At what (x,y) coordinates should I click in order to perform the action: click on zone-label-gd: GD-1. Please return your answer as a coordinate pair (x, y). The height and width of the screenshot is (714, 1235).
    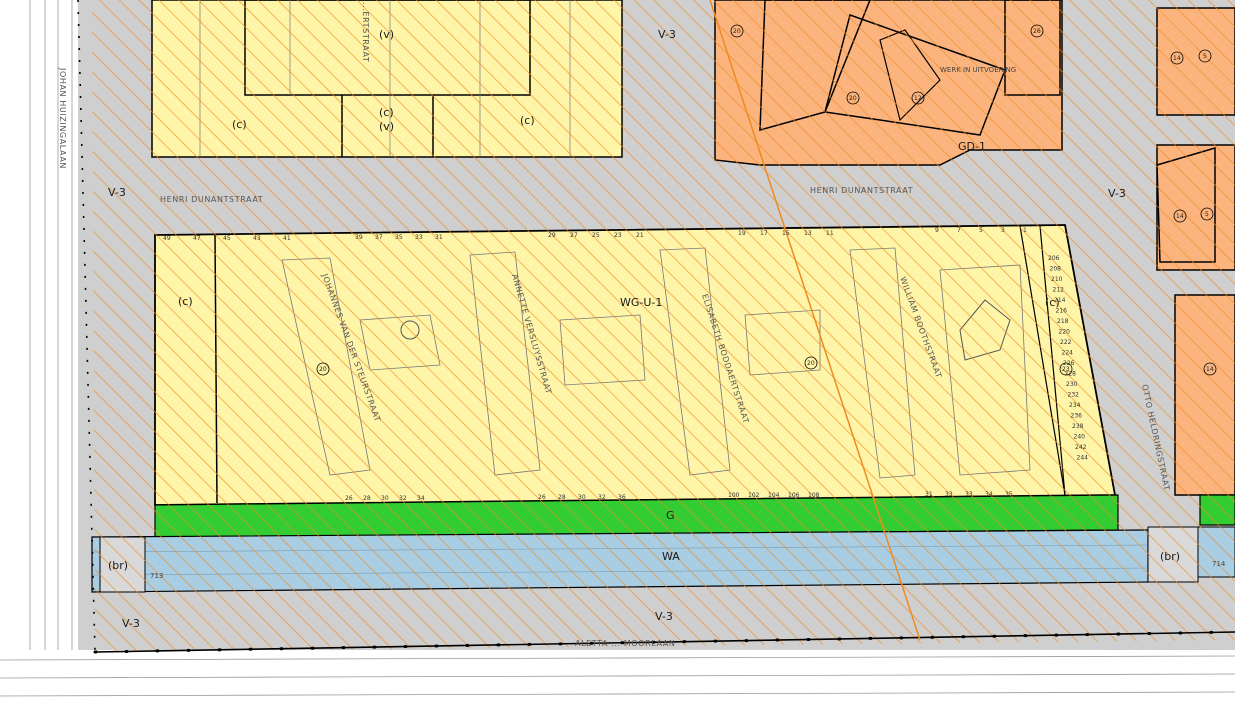
    Looking at the image, I should click on (972, 146).